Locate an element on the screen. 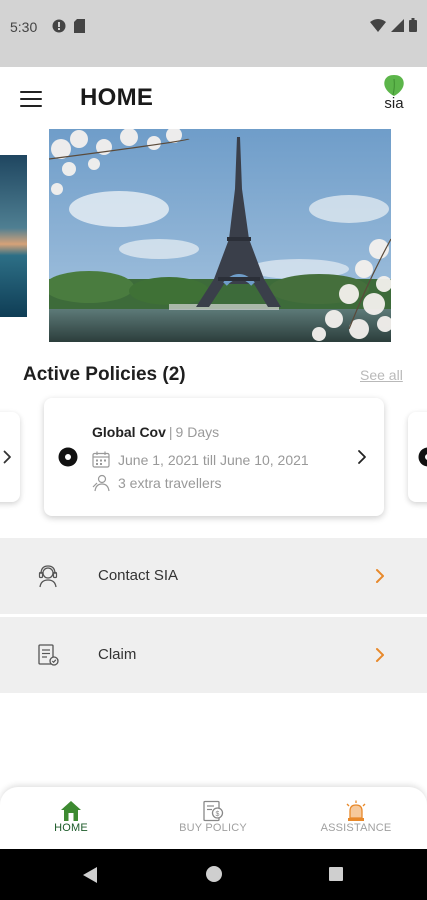  wifi-icon is located at coordinates (378, 25).